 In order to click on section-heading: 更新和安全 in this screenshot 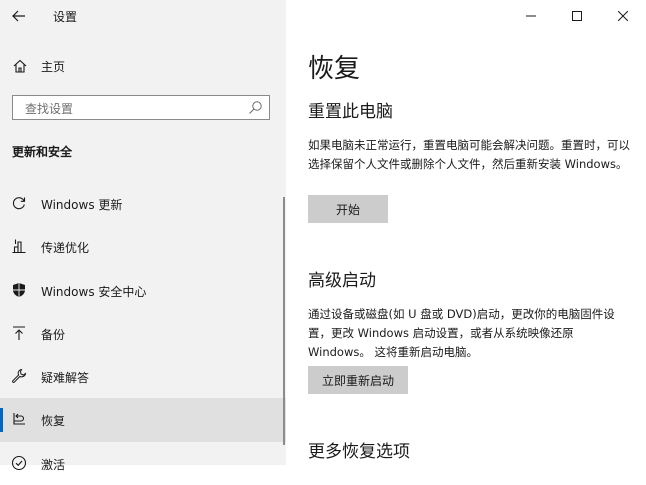, I will do `click(42, 152)`.